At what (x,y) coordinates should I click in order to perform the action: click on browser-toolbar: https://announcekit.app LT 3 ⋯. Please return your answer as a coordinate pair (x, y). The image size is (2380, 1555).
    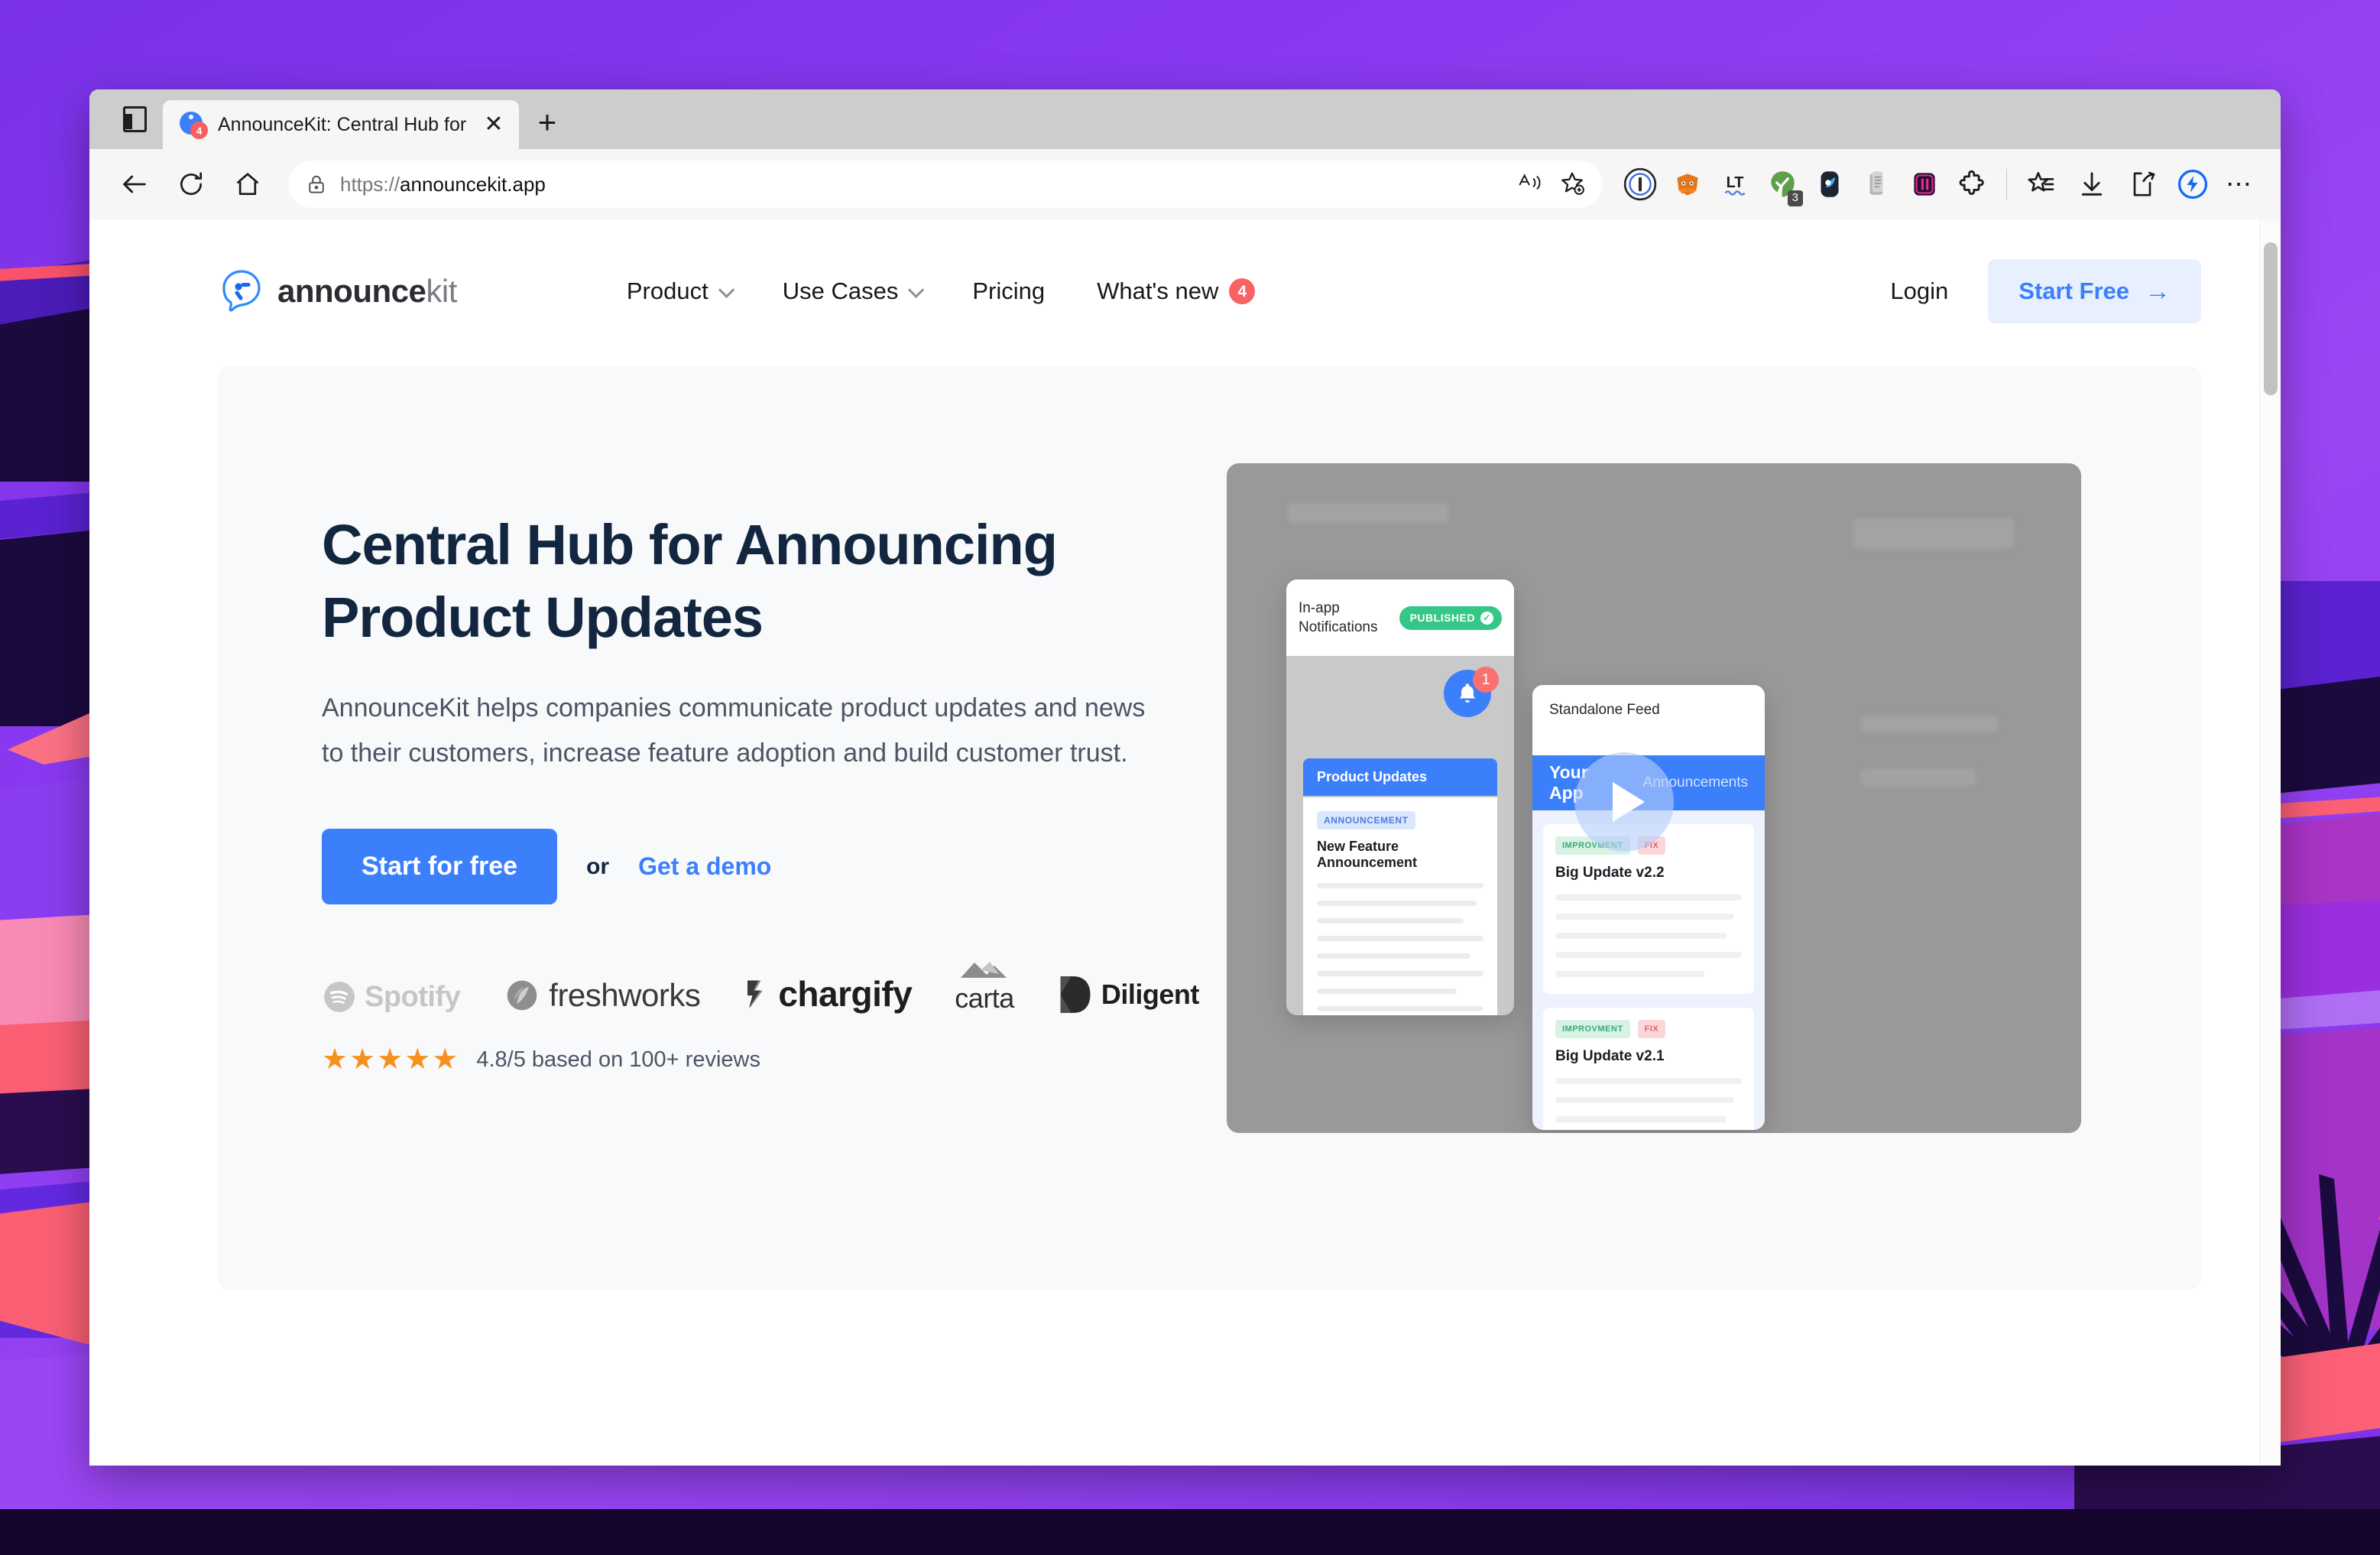
    Looking at the image, I should click on (1185, 184).